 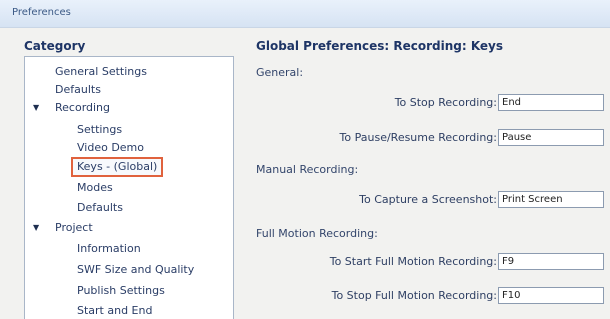 What do you see at coordinates (317, 233) in the screenshot?
I see `section-full-motion-label: Full Motion Recording:` at bounding box center [317, 233].